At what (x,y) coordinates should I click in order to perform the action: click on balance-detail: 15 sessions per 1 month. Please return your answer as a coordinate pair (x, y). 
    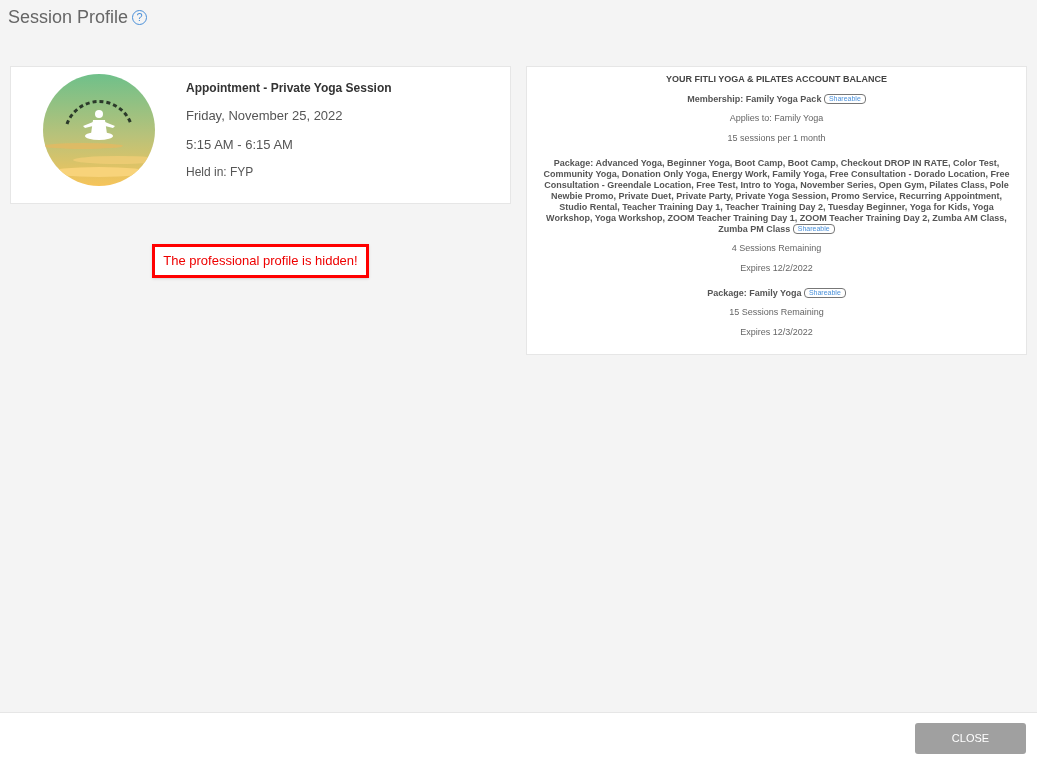
    Looking at the image, I should click on (776, 138).